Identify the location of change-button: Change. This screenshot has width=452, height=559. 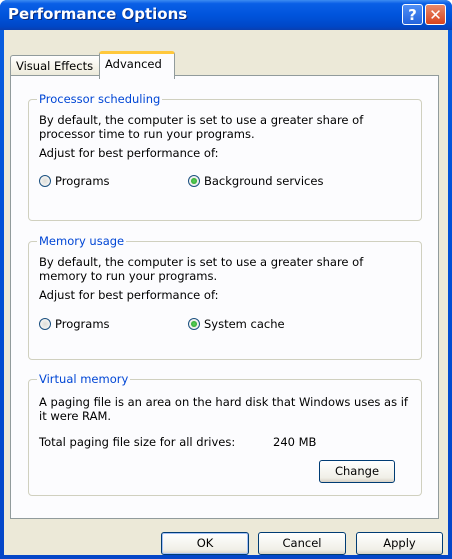
(357, 471).